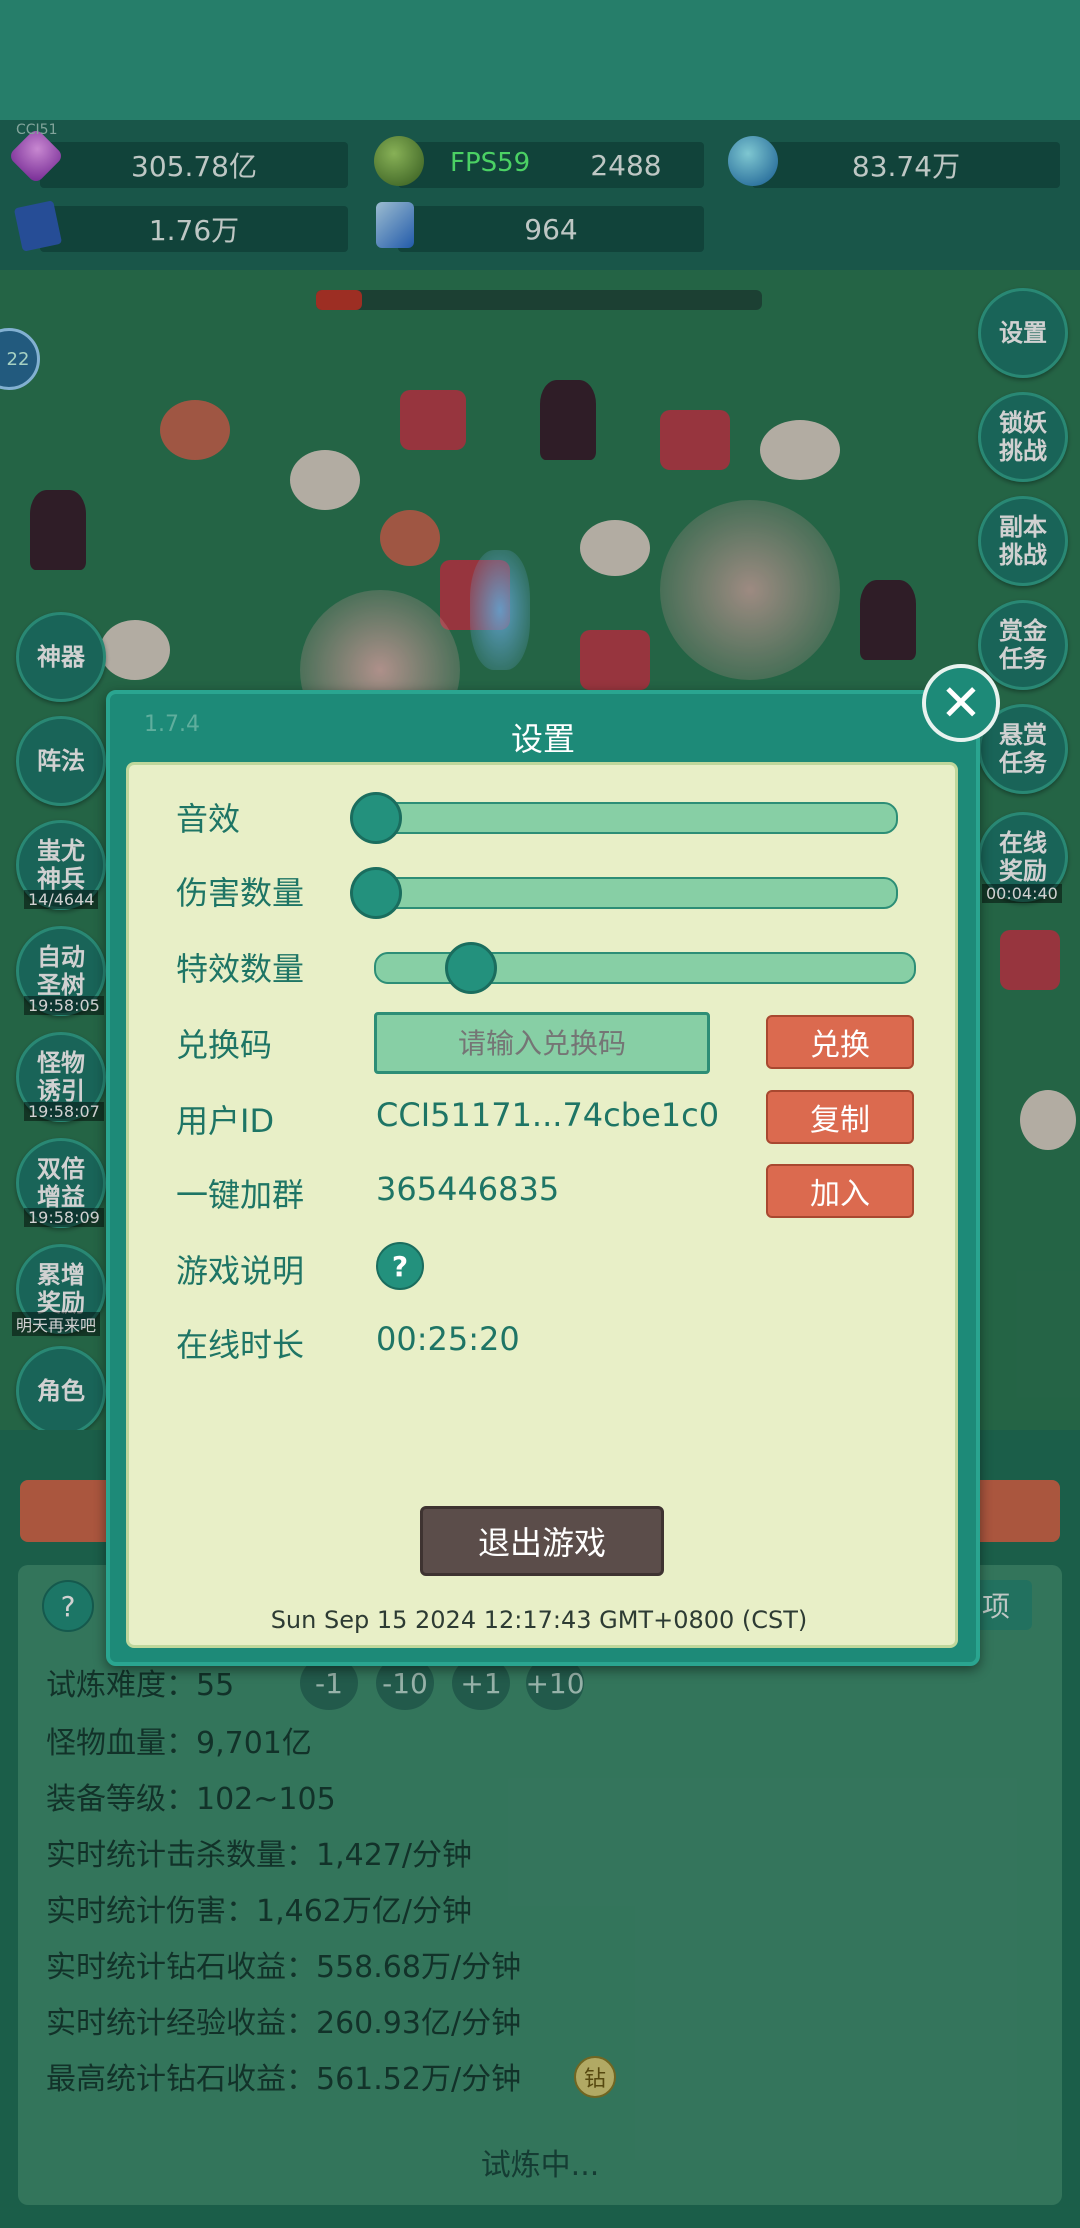  Describe the element at coordinates (624, 818) in the screenshot. I see `sound-slider` at that location.